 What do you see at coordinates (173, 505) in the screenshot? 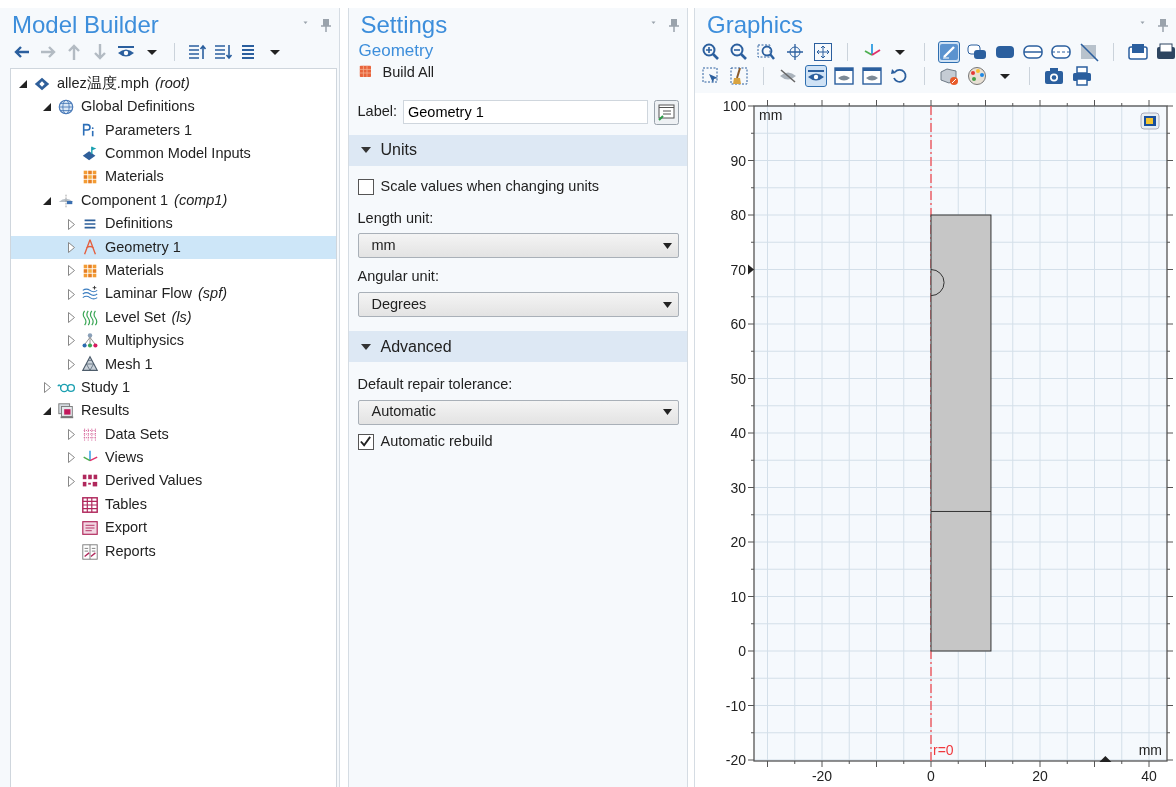
I see `tree-item: Tables` at bounding box center [173, 505].